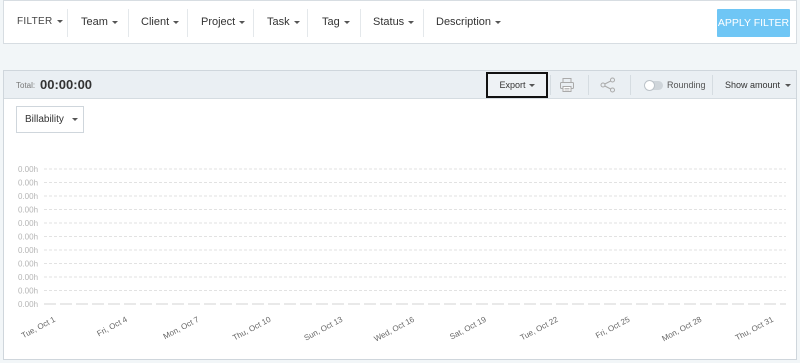 The width and height of the screenshot is (800, 363). I want to click on x-tick-label: Fri, Oct 4, so click(112, 327).